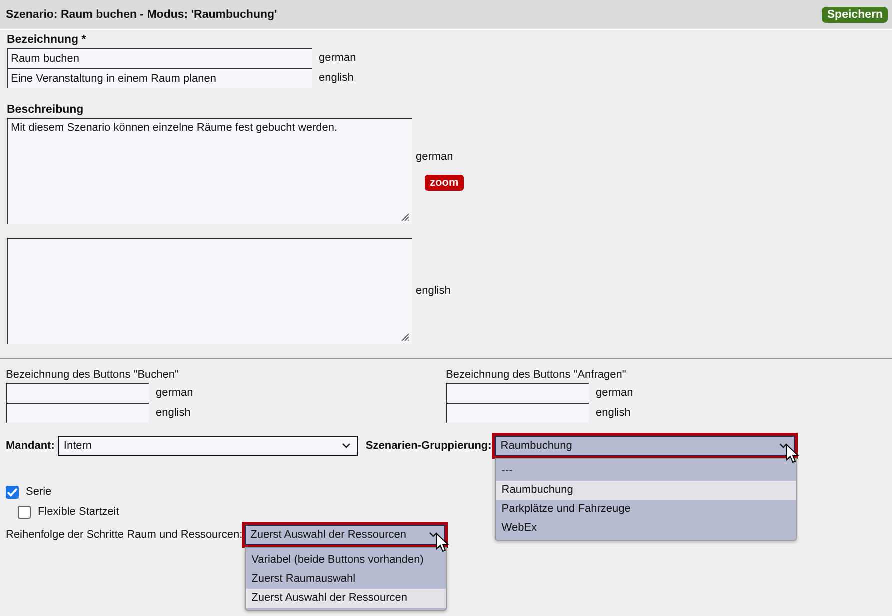  I want to click on select-value: Zuerst Auswahl der Ressourcen, so click(328, 535).